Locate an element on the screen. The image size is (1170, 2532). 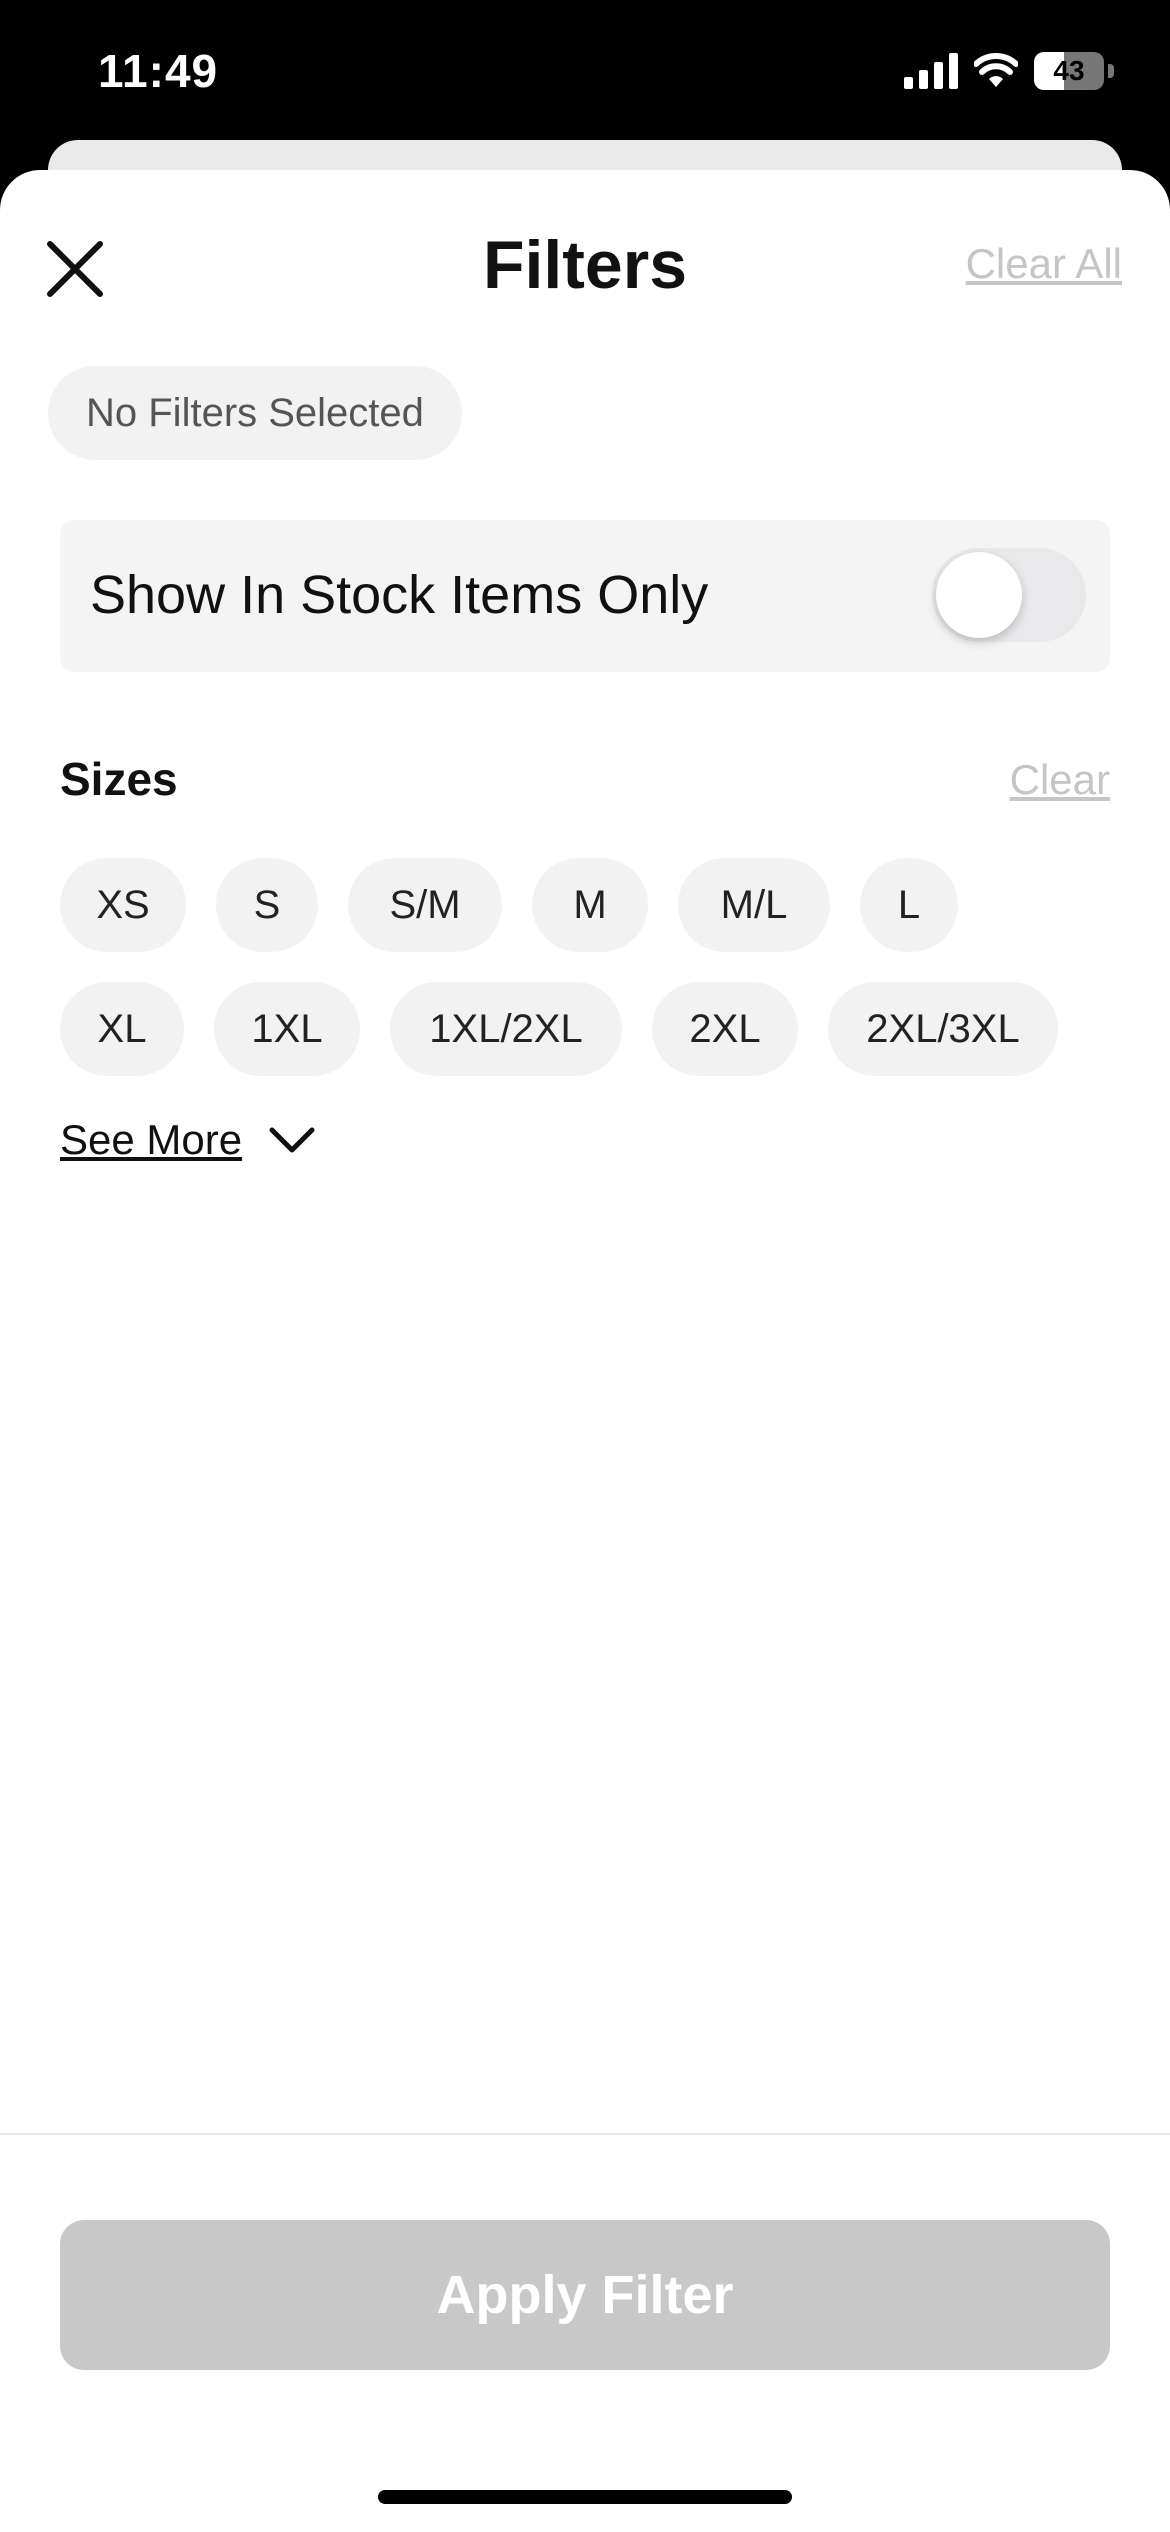
in-stock-toggle is located at coordinates (1009, 595).